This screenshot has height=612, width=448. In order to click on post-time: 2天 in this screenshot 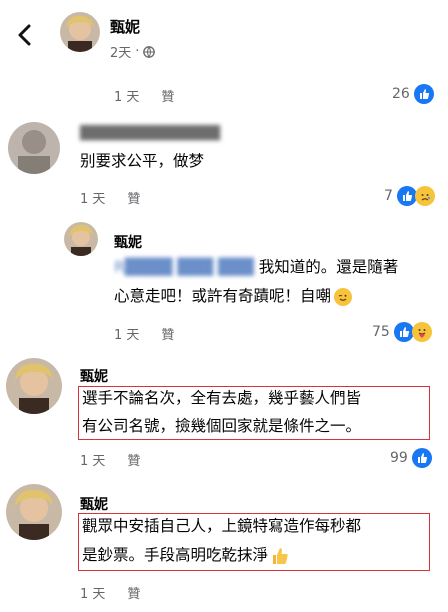, I will do `click(121, 53)`.